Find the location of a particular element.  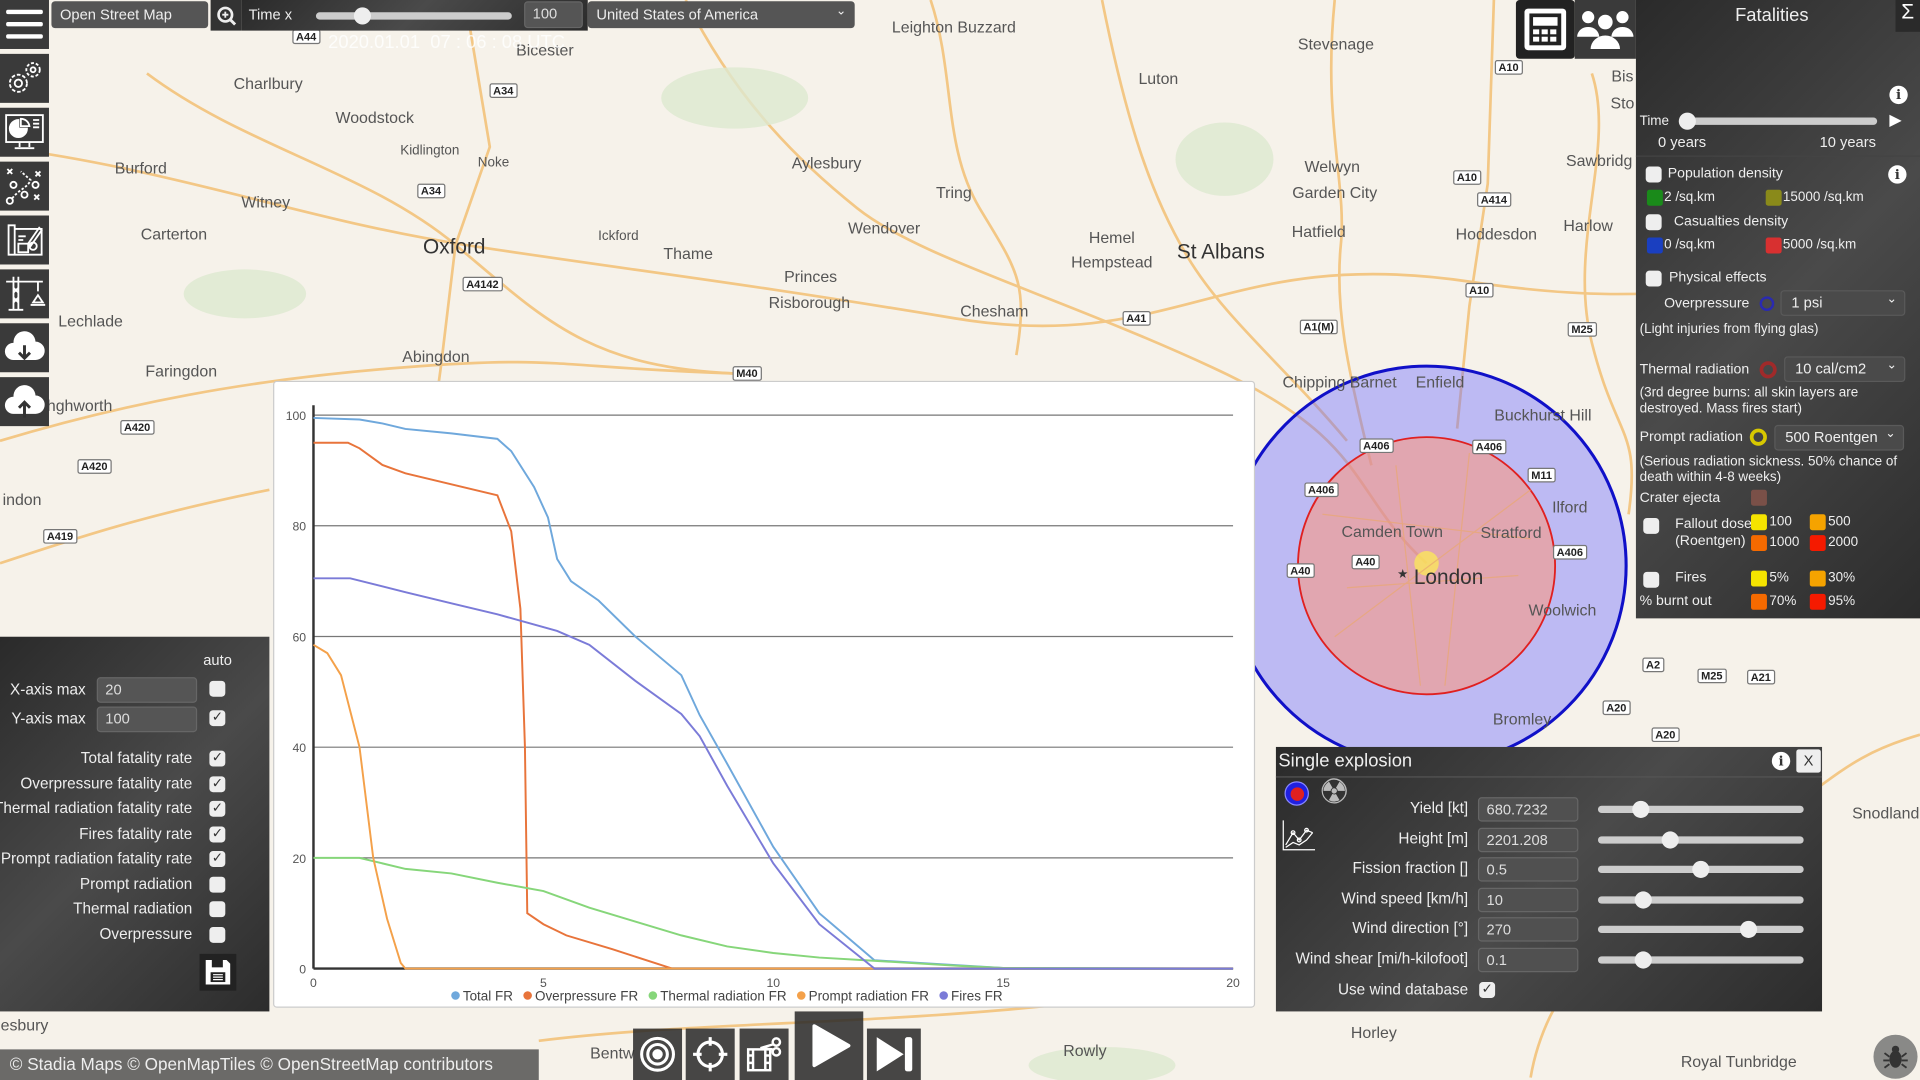

map-label: Abingdon is located at coordinates (436, 356).